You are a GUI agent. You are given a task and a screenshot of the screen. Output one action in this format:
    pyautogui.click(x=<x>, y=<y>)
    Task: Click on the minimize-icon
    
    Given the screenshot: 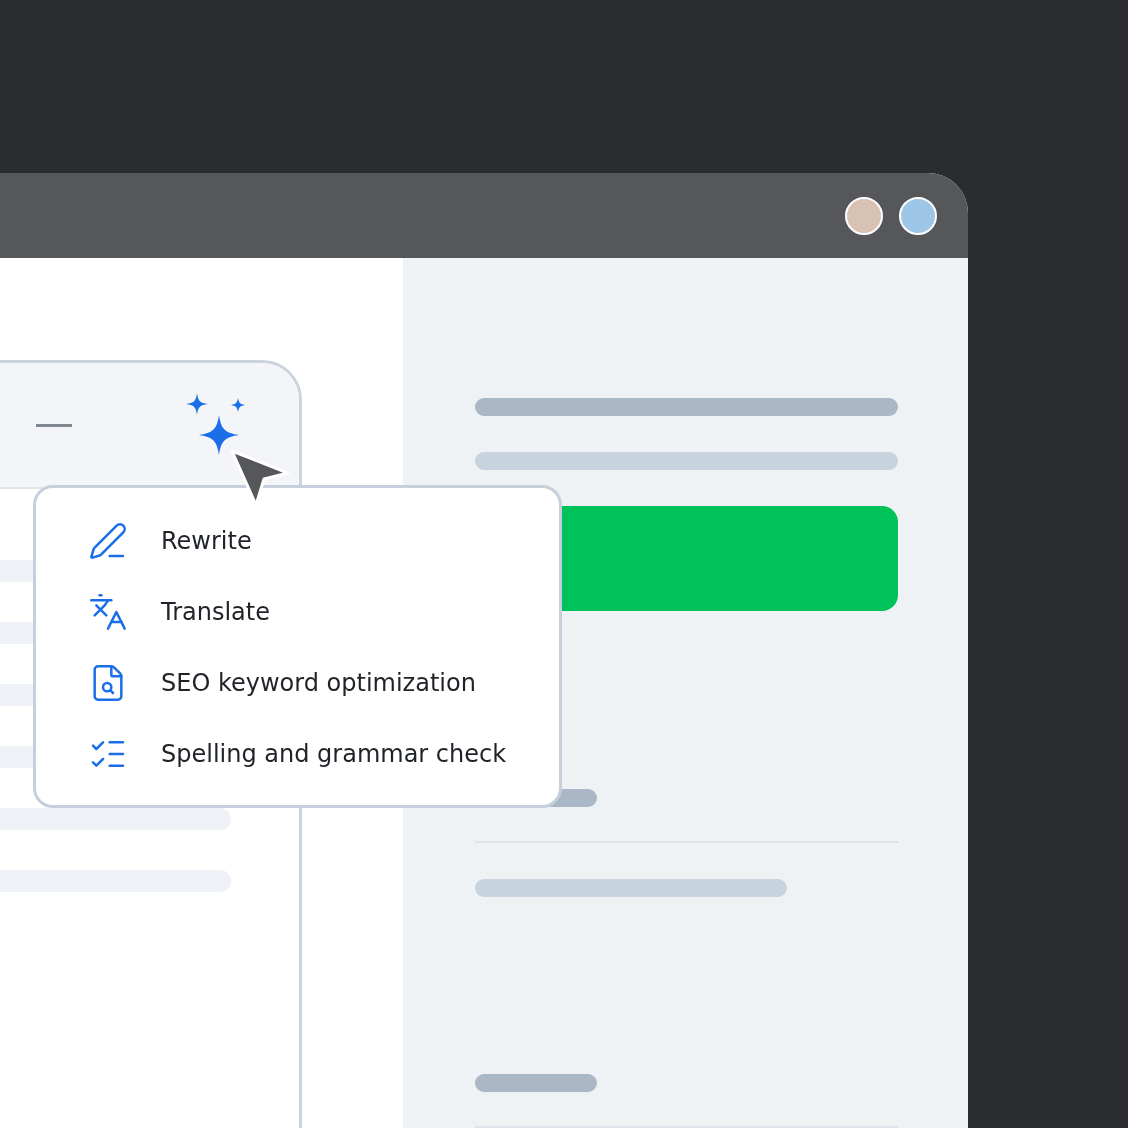 What is the action you would take?
    pyautogui.click(x=54, y=425)
    